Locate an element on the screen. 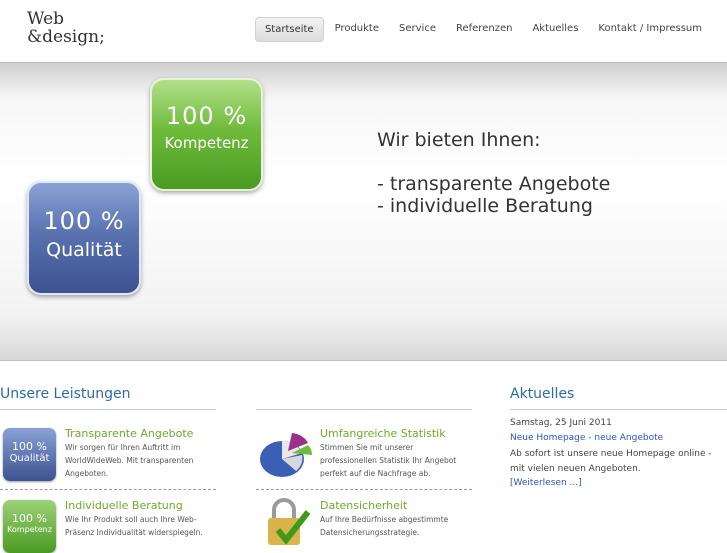  leistungen-rule is located at coordinates (108, 409).